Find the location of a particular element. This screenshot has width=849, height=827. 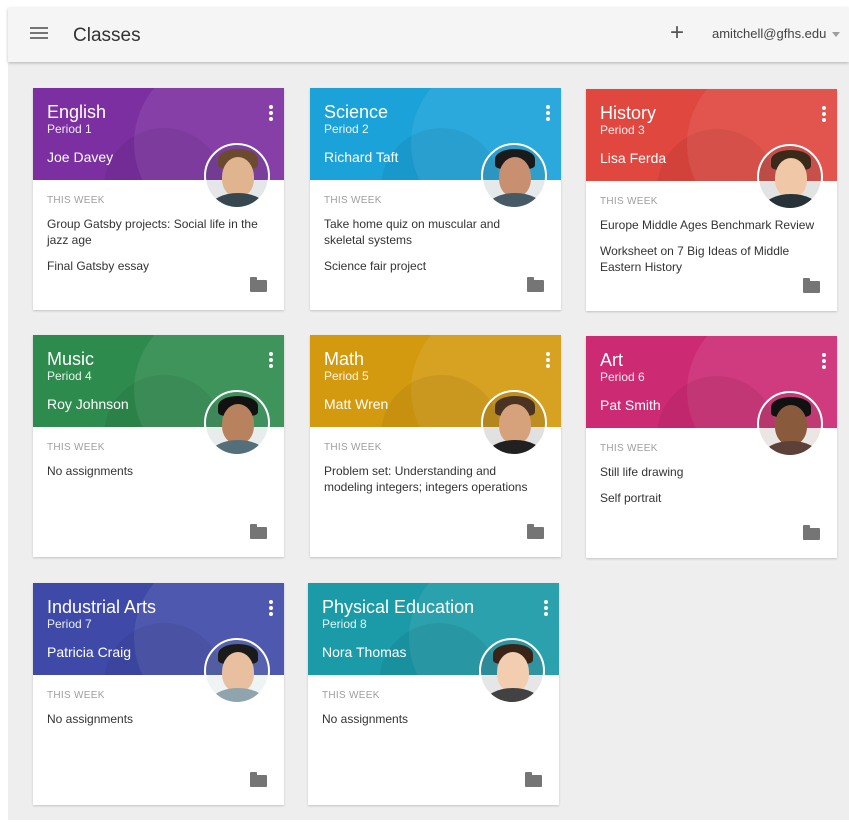

class-title: English is located at coordinates (76, 112).